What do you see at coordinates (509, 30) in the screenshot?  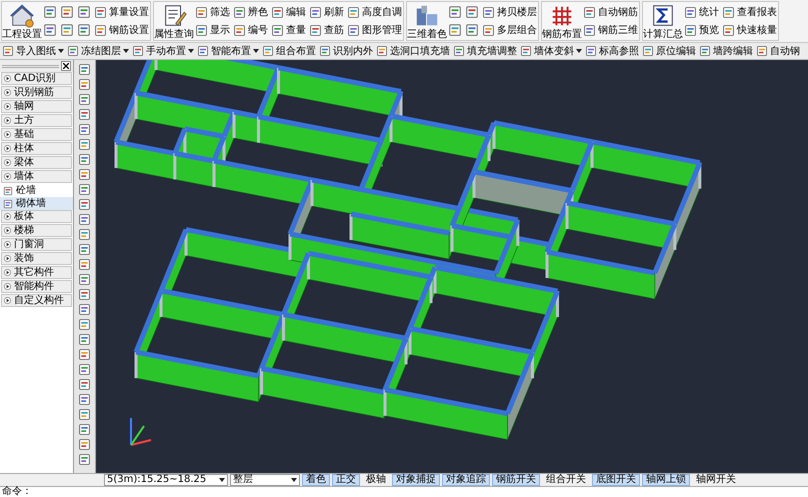 I see `ribbon-button: 多层组合` at bounding box center [509, 30].